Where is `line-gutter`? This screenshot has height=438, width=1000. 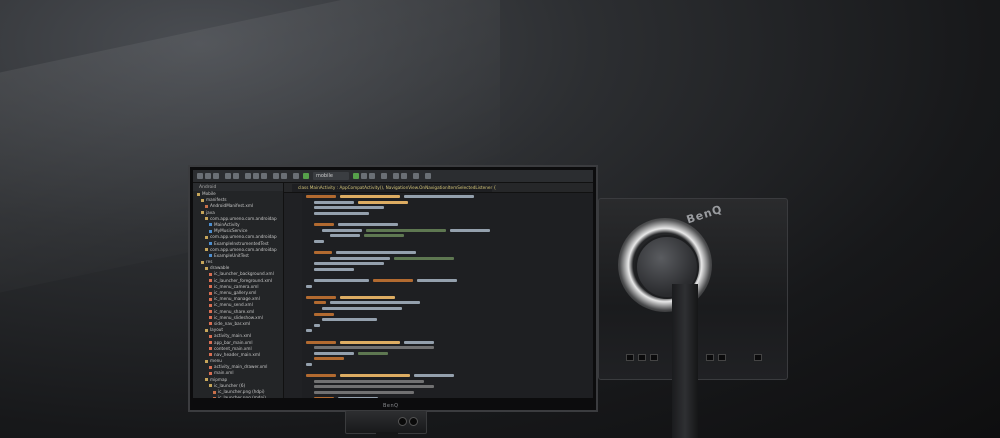
line-gutter is located at coordinates (293, 295).